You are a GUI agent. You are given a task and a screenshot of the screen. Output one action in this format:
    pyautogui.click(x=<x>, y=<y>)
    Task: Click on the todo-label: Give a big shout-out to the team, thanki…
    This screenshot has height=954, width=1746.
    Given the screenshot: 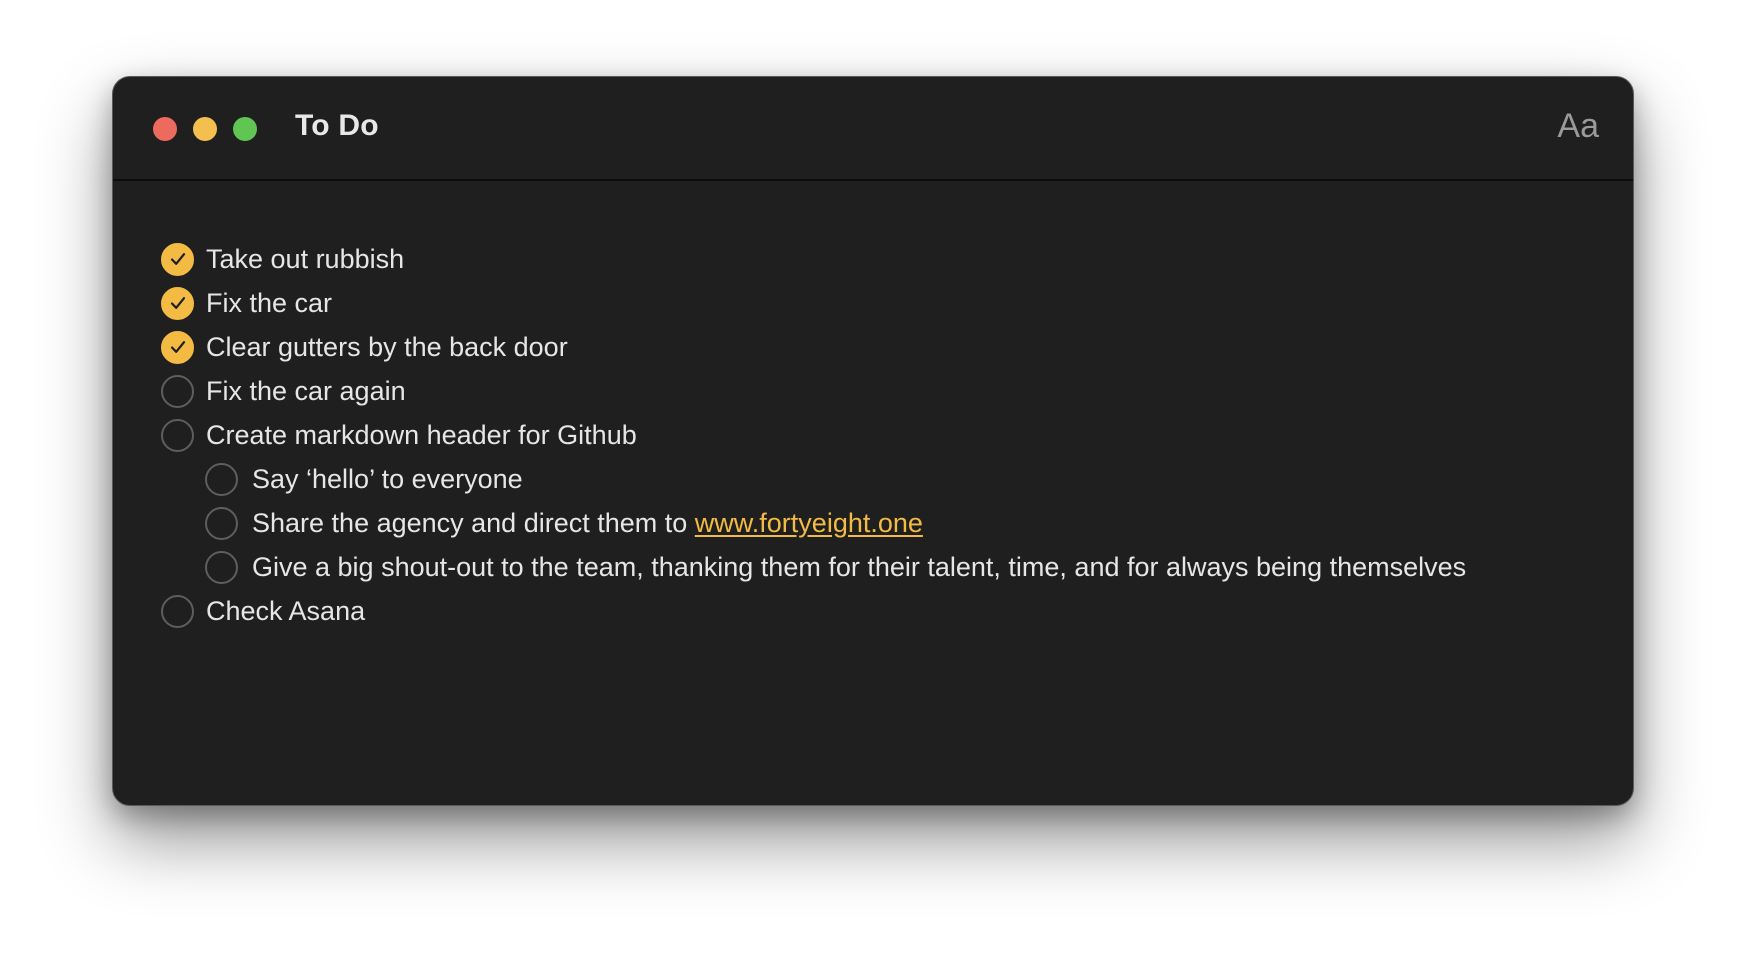 What is the action you would take?
    pyautogui.click(x=859, y=567)
    